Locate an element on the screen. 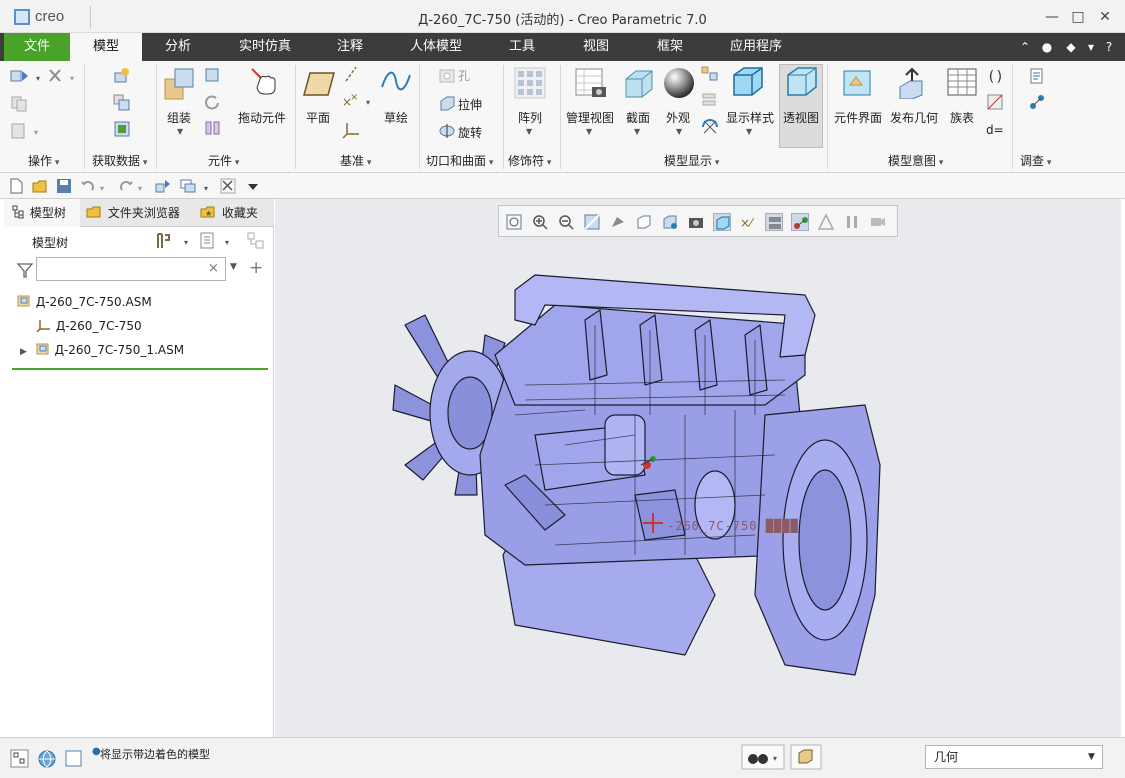  browser-toggle-icon is located at coordinates (47, 759).